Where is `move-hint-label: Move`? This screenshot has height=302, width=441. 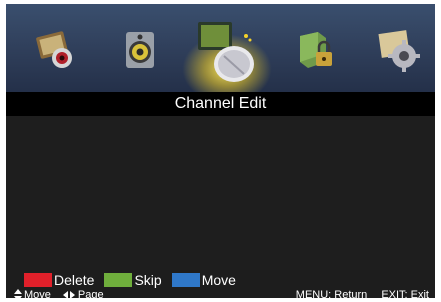
move-hint-label: Move is located at coordinates (37, 293).